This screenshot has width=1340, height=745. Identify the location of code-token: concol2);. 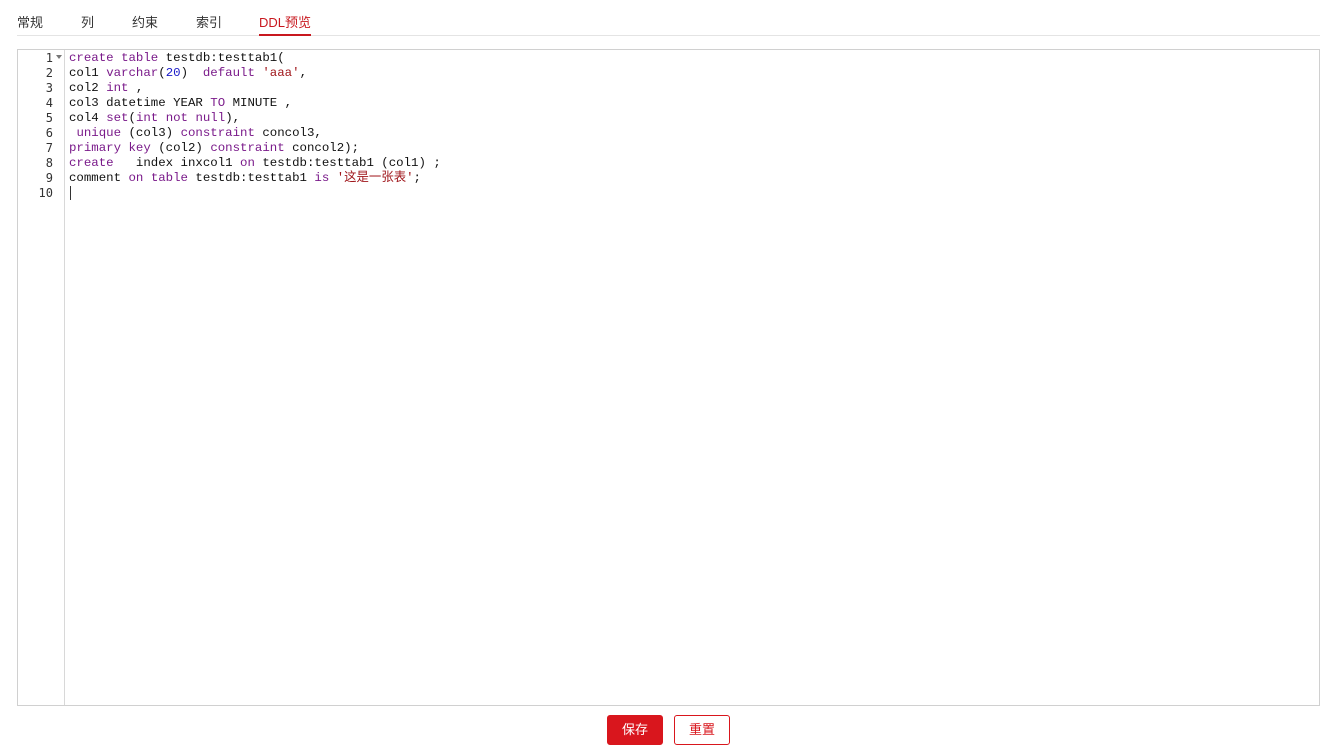
(322, 148).